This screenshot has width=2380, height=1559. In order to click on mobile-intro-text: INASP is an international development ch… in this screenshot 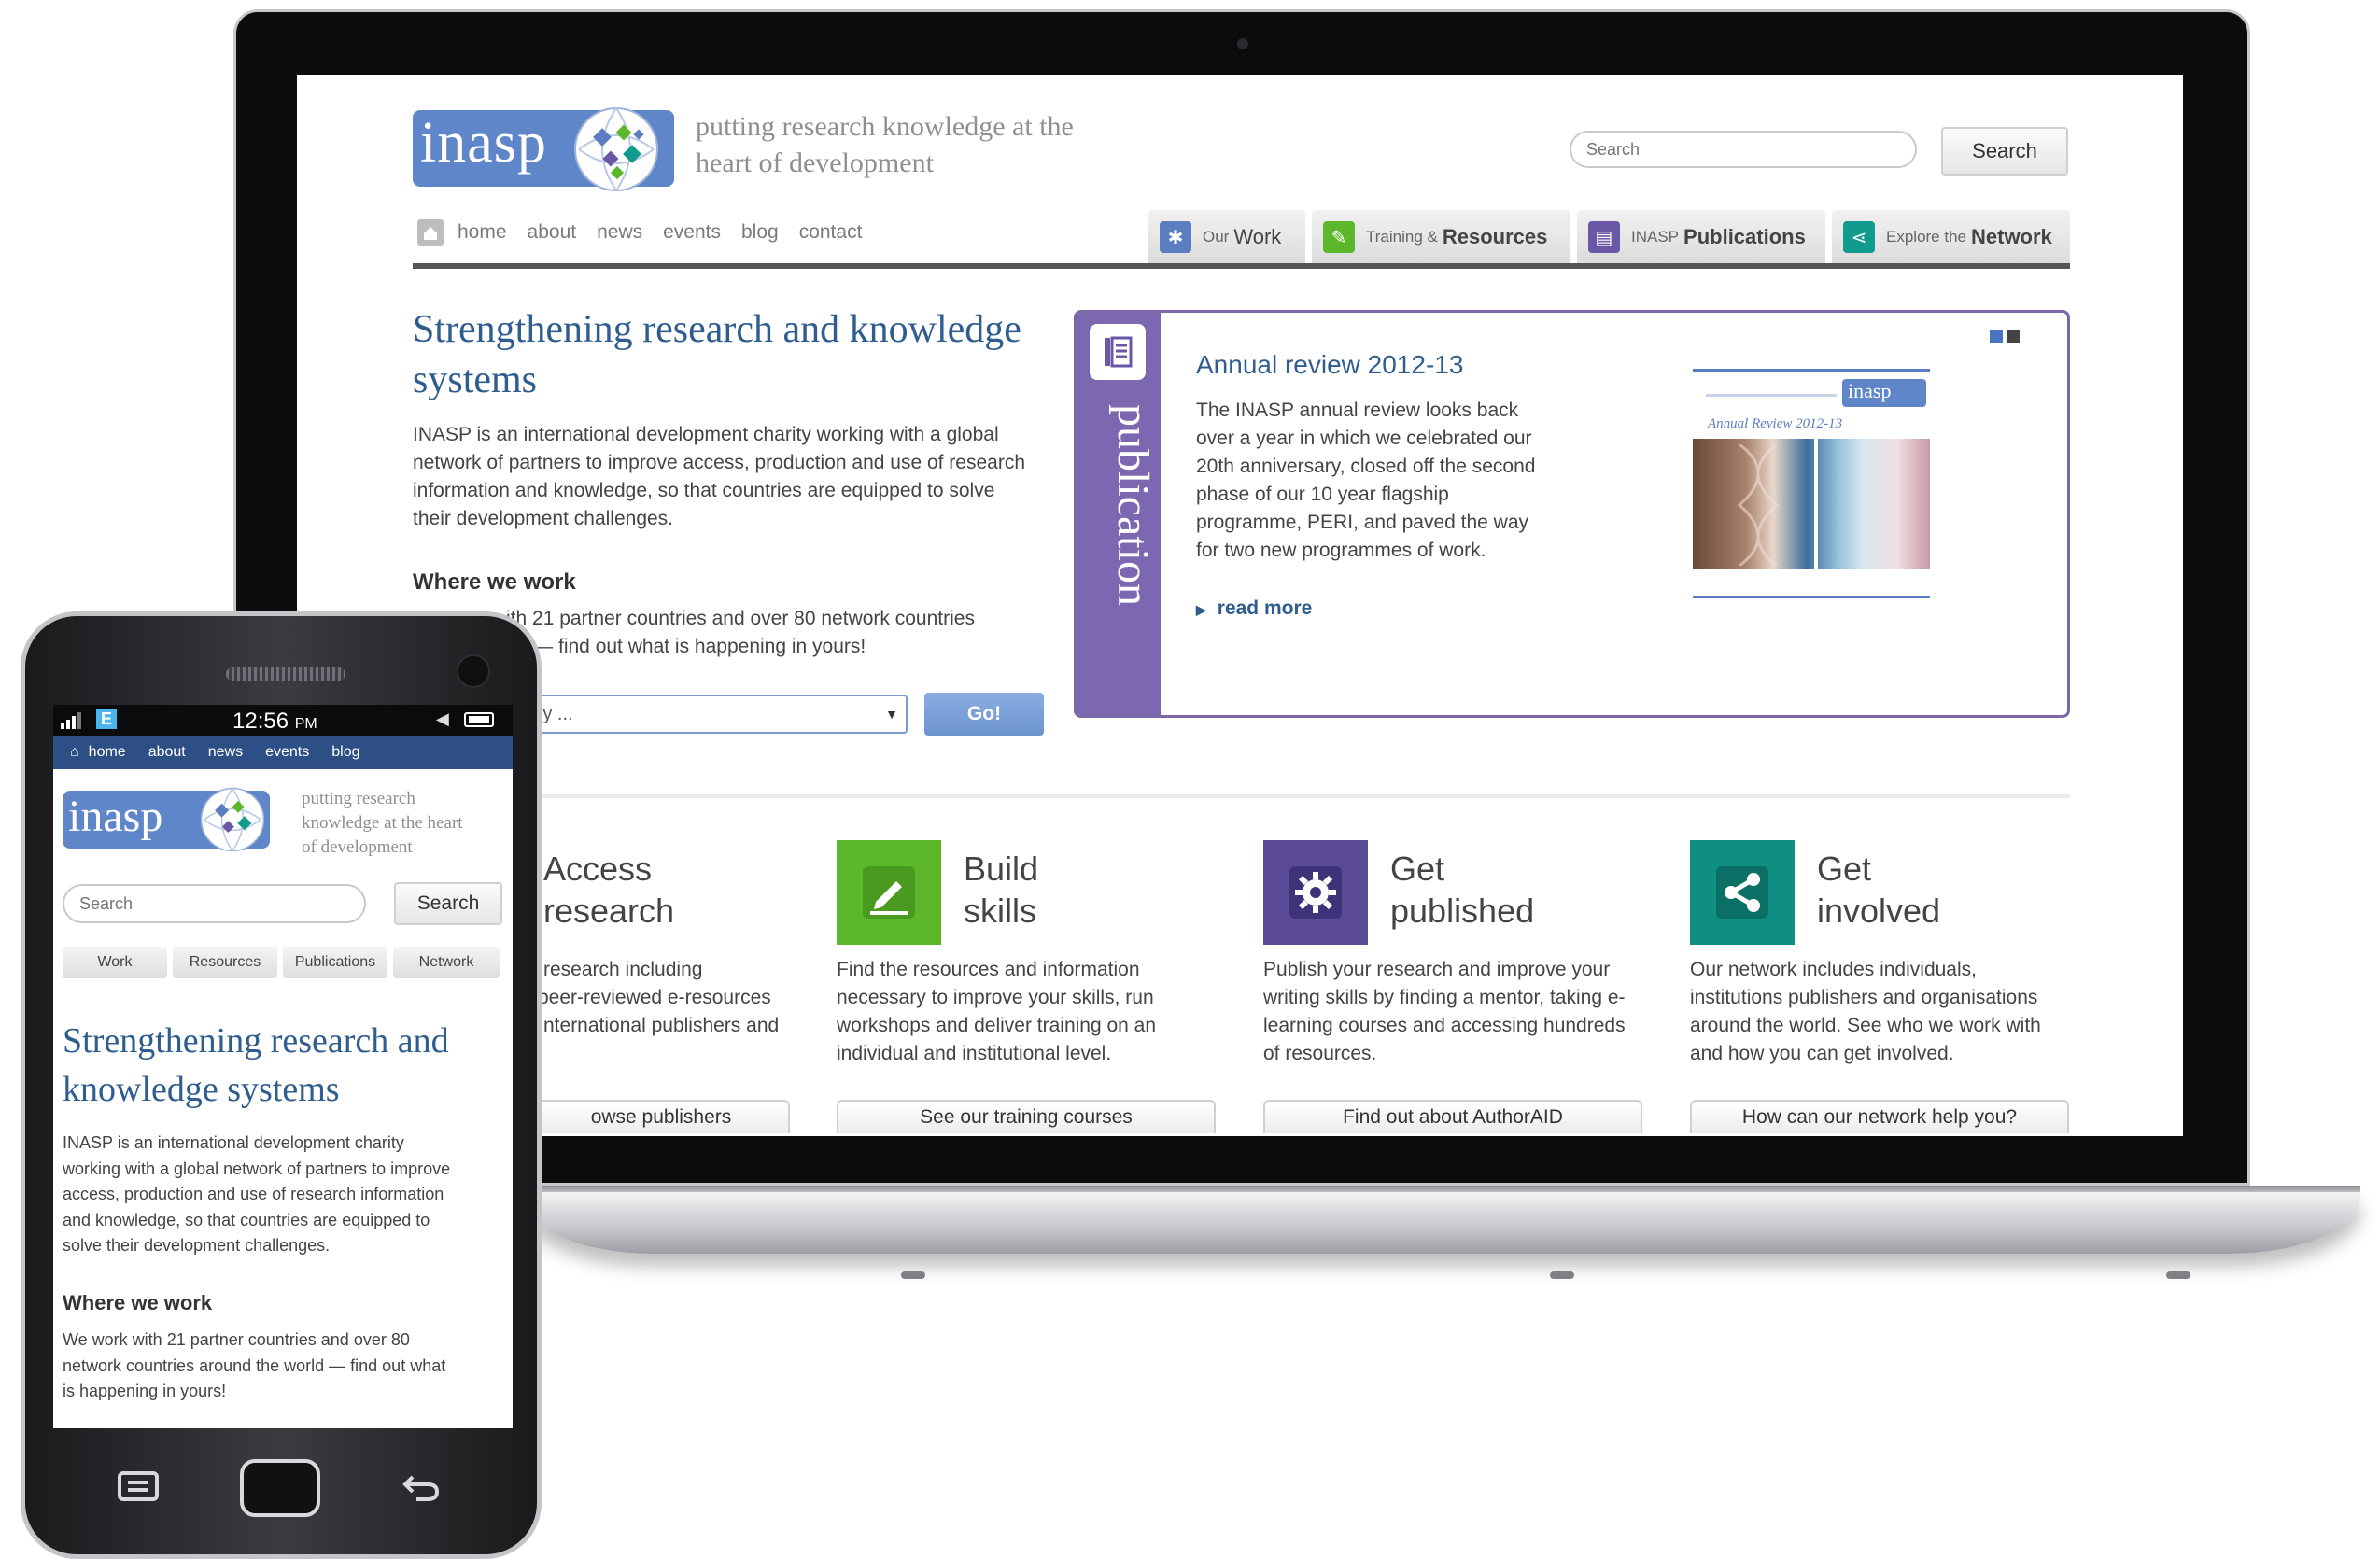, I will do `click(256, 1195)`.